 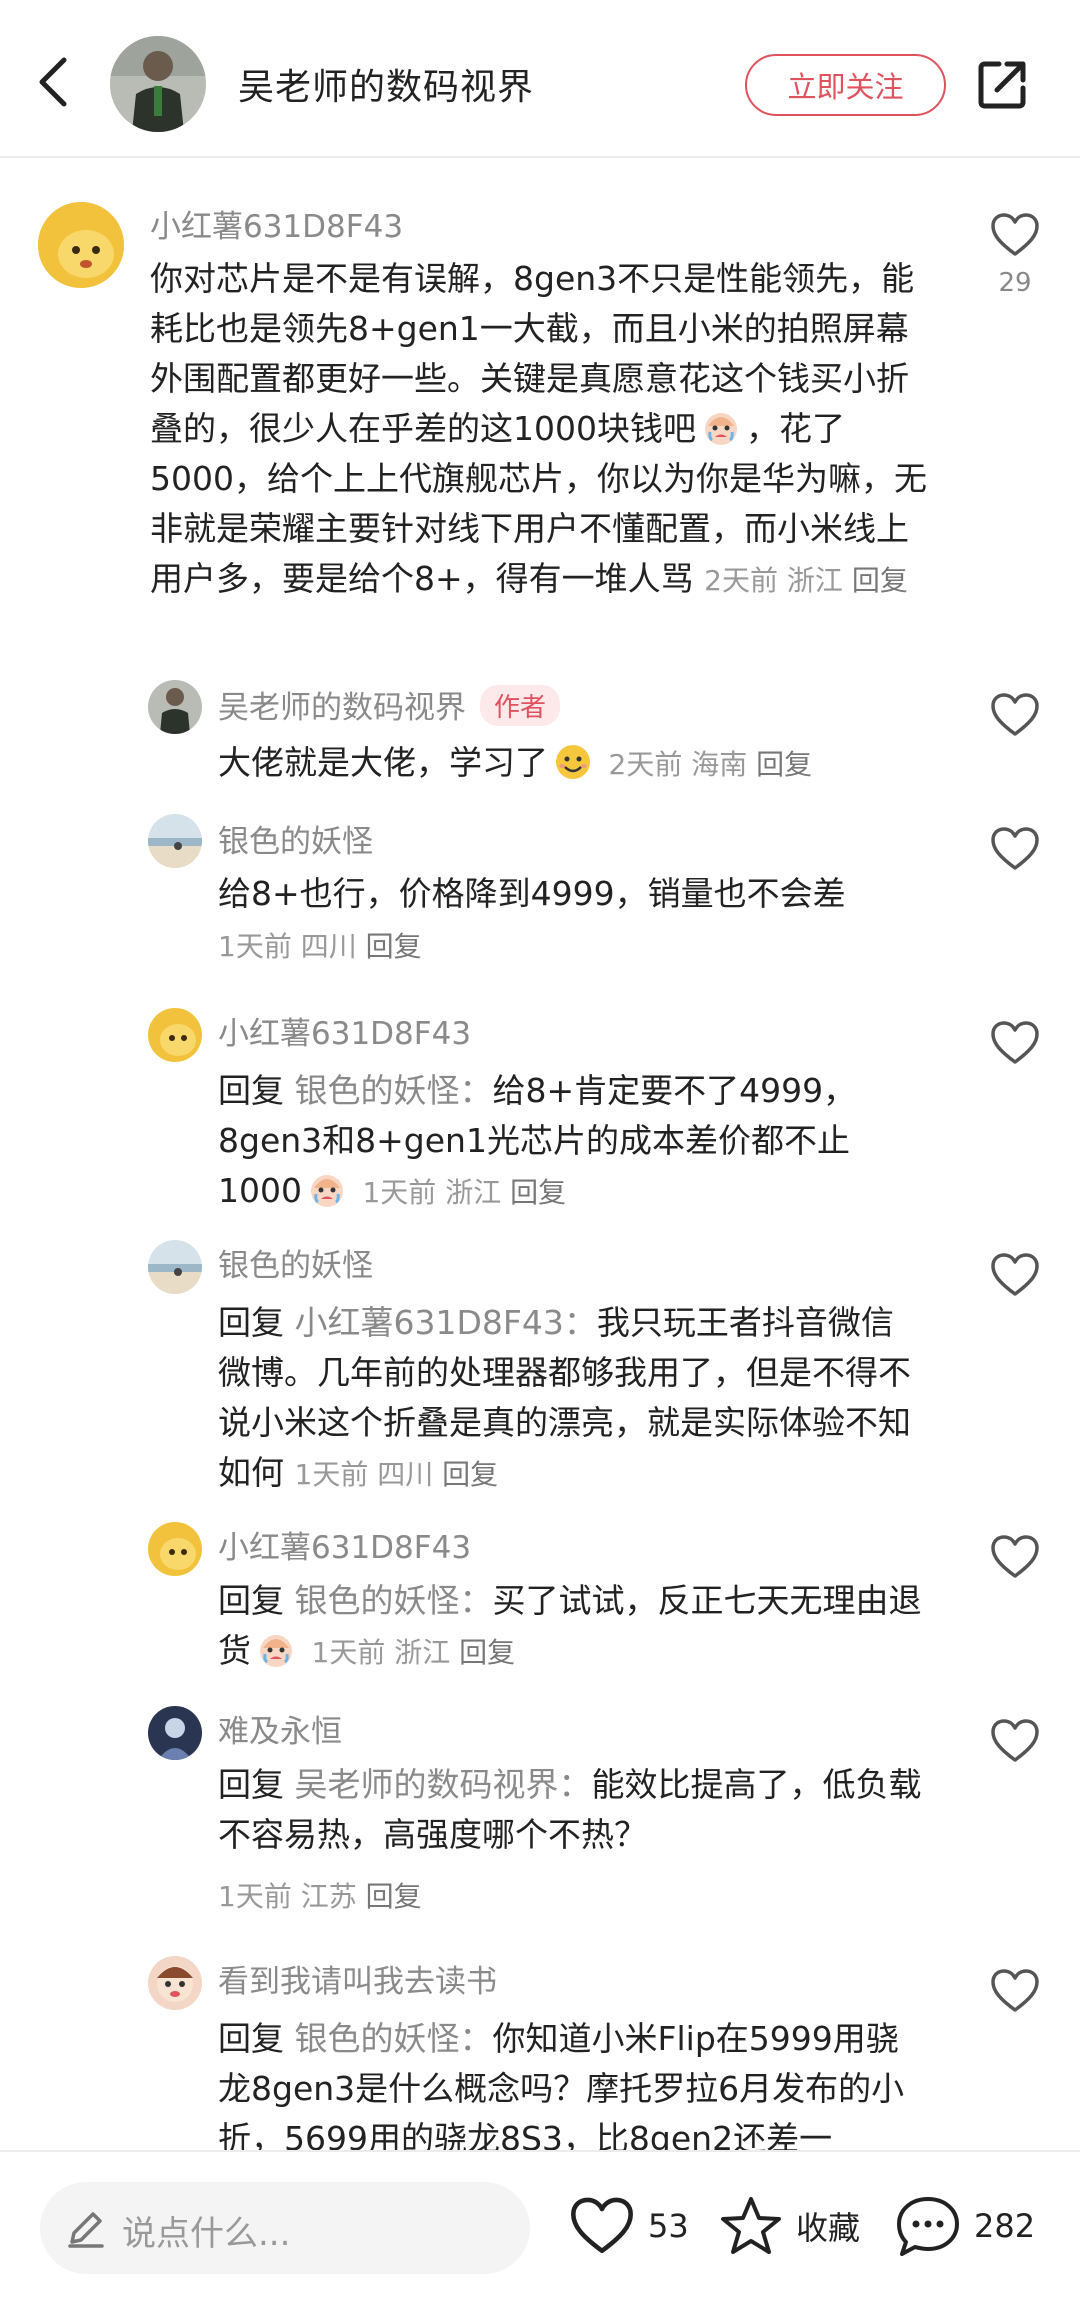 I want to click on chat-bubble-icon, so click(x=928, y=2226).